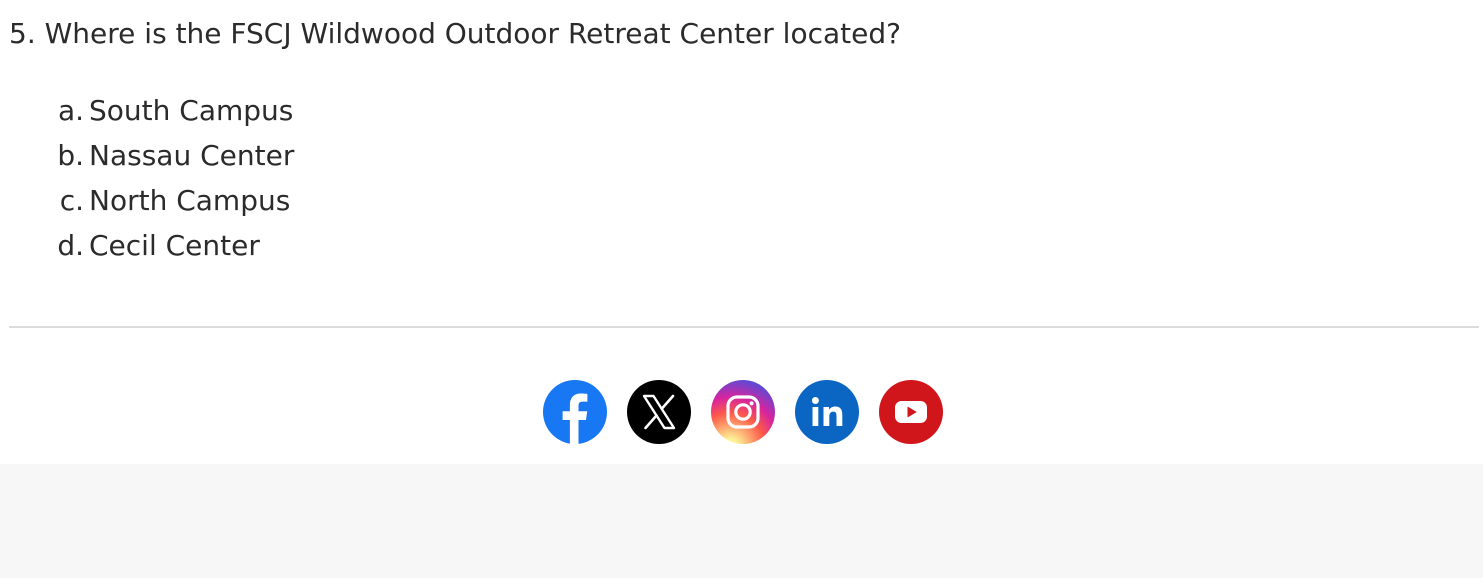 The height and width of the screenshot is (578, 1483). I want to click on option-marker: a., so click(70, 110).